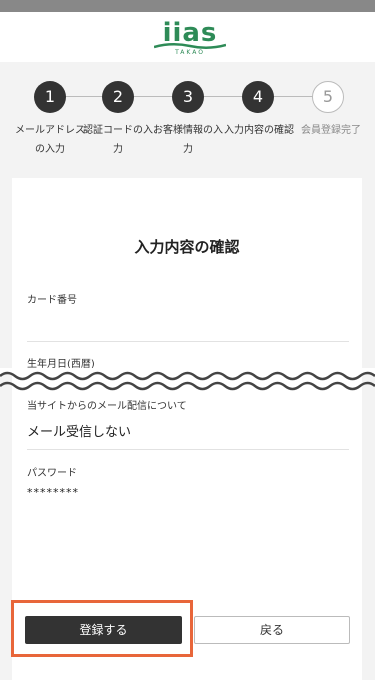 Image resolution: width=375 pixels, height=680 pixels. Describe the element at coordinates (50, 97) in the screenshot. I see `step-1-circle: 1` at that location.